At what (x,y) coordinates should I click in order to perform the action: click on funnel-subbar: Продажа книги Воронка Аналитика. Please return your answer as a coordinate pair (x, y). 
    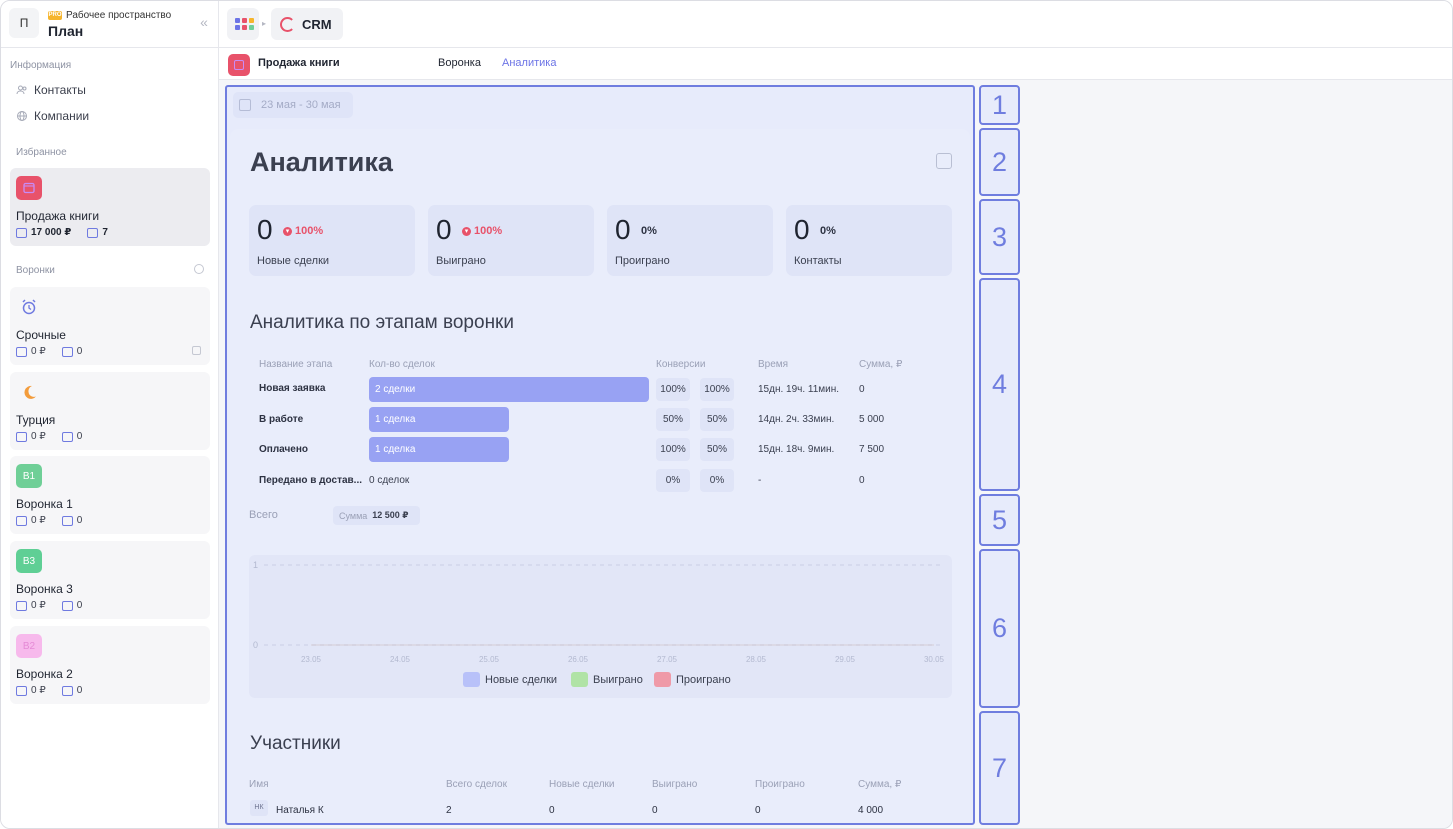
    Looking at the image, I should click on (835, 64).